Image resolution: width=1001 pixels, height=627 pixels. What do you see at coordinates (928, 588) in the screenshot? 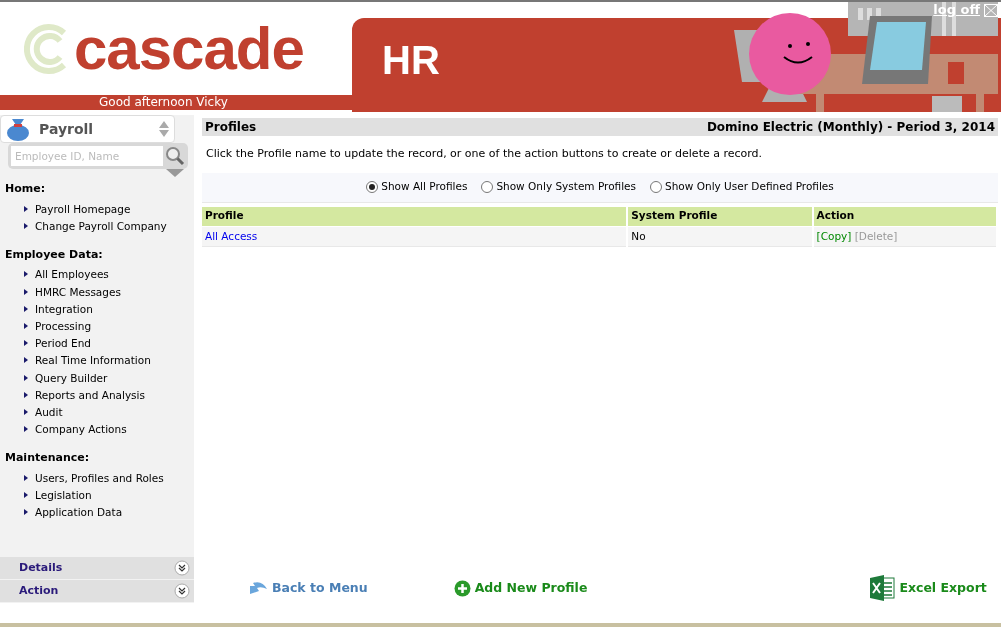
I see `footer-action-link: Excel Export` at bounding box center [928, 588].